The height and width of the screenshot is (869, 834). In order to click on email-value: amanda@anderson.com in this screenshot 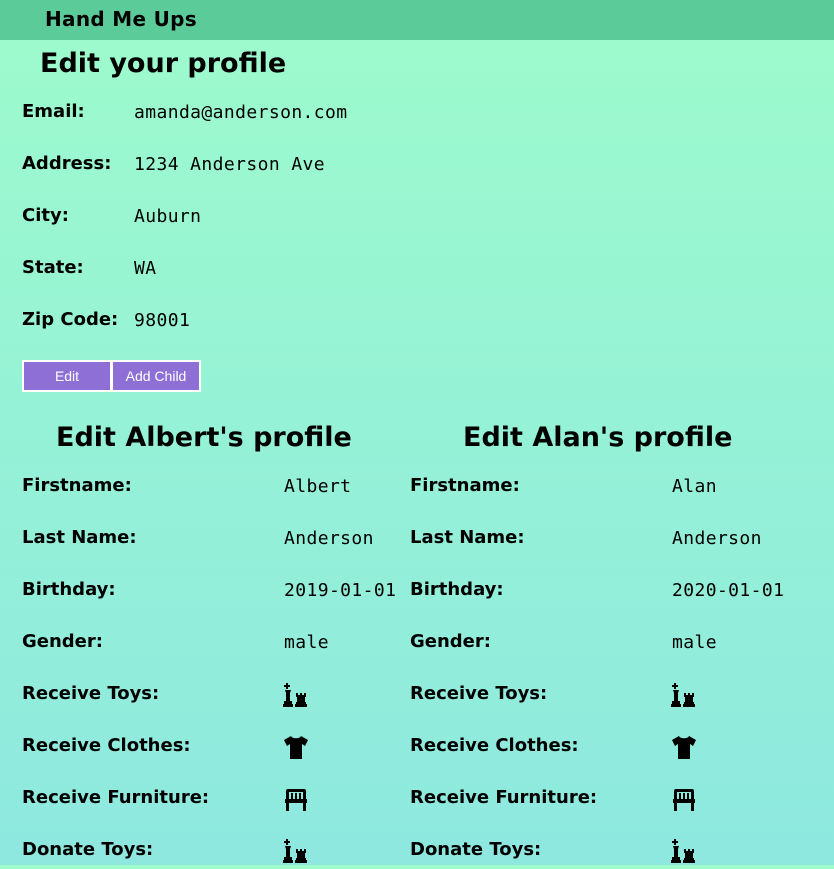, I will do `click(241, 112)`.